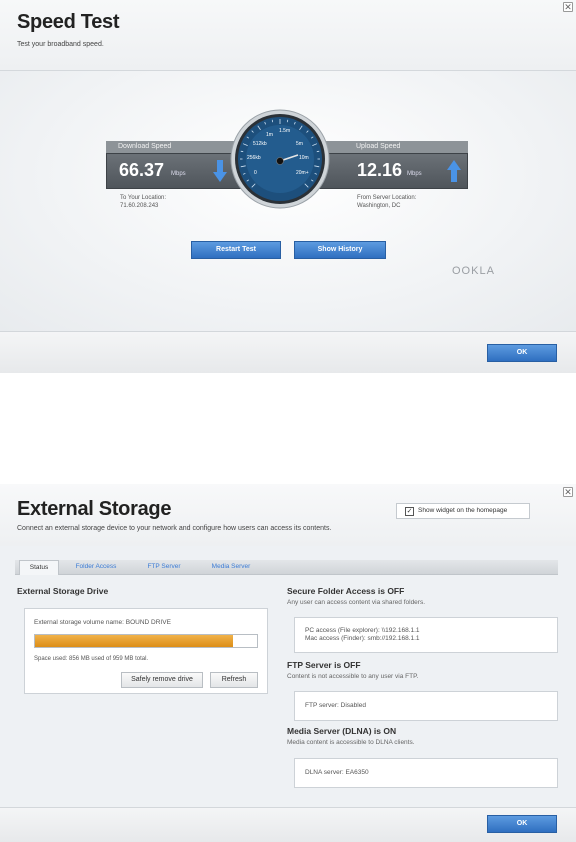 This screenshot has height=842, width=576. Describe the element at coordinates (473, 271) in the screenshot. I see `ookla-logo: OOKLA` at that location.